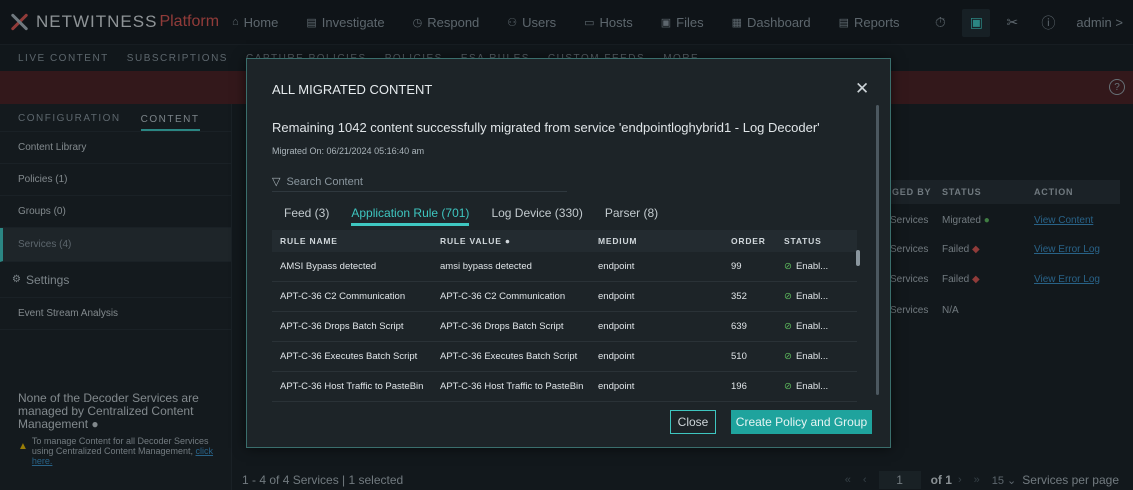 The image size is (1133, 490). I want to click on close-button: Close, so click(693, 422).